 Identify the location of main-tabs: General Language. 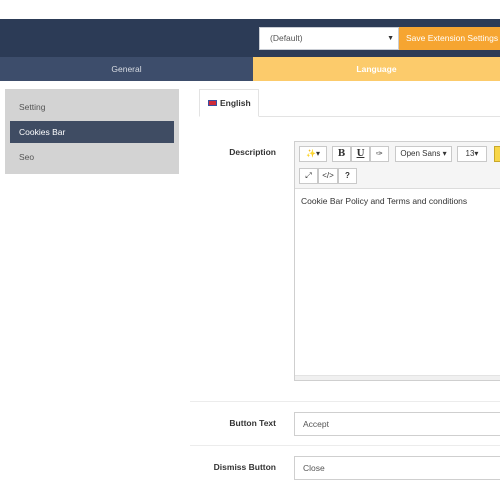
(250, 69).